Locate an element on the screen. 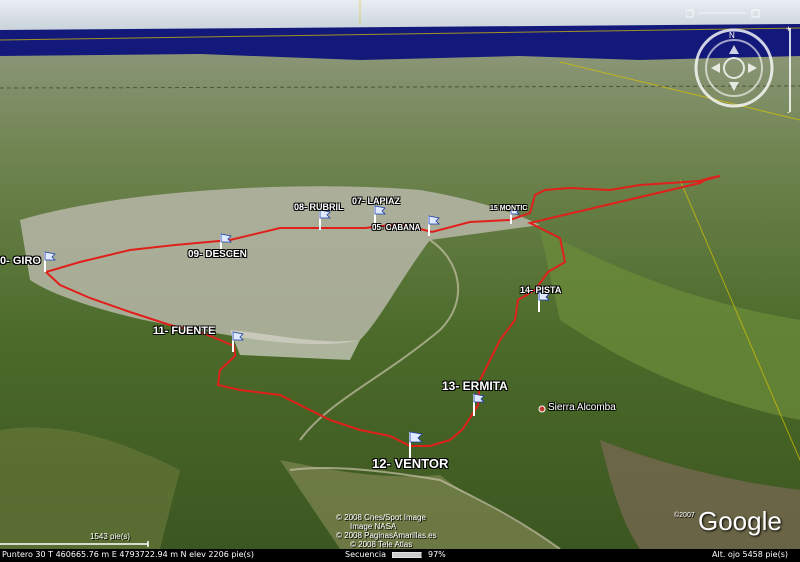 This screenshot has height=562, width=800. waypoint-label: 08- RUBRIL is located at coordinates (319, 207).